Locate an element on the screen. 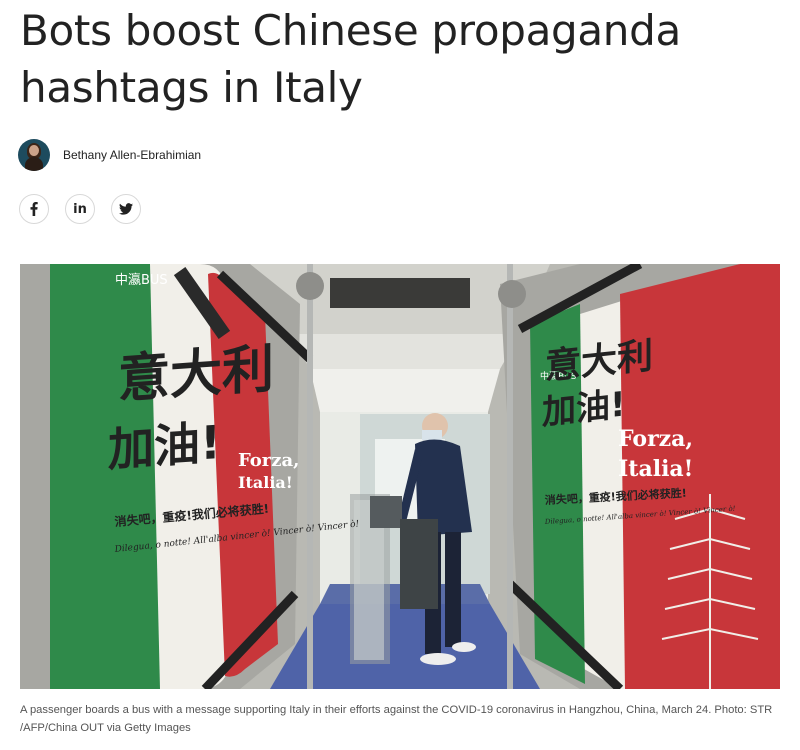 The height and width of the screenshot is (750, 800). left-ad-line2: 加油! is located at coordinates (164, 446).